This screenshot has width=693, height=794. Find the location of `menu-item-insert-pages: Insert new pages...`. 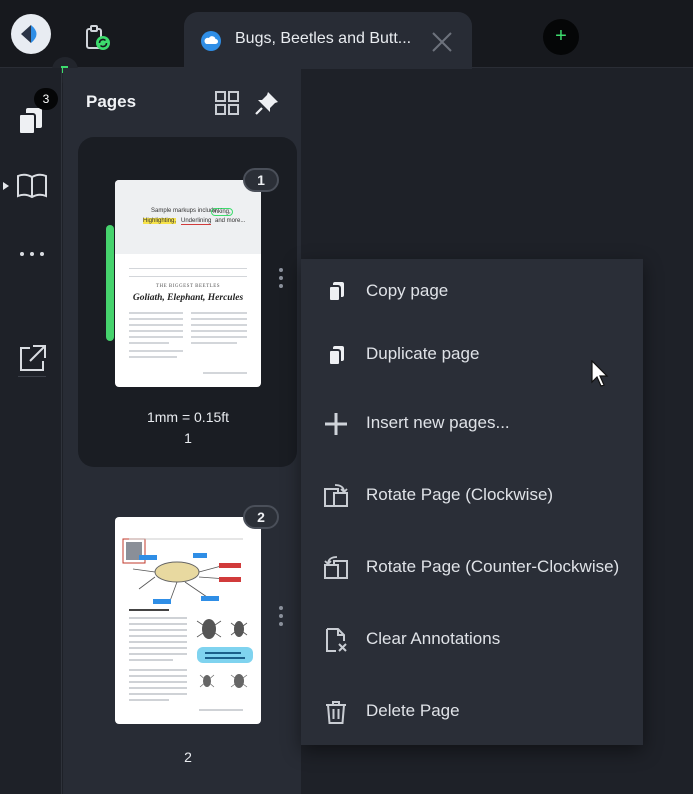

menu-item-insert-pages: Insert new pages... is located at coordinates (472, 423).